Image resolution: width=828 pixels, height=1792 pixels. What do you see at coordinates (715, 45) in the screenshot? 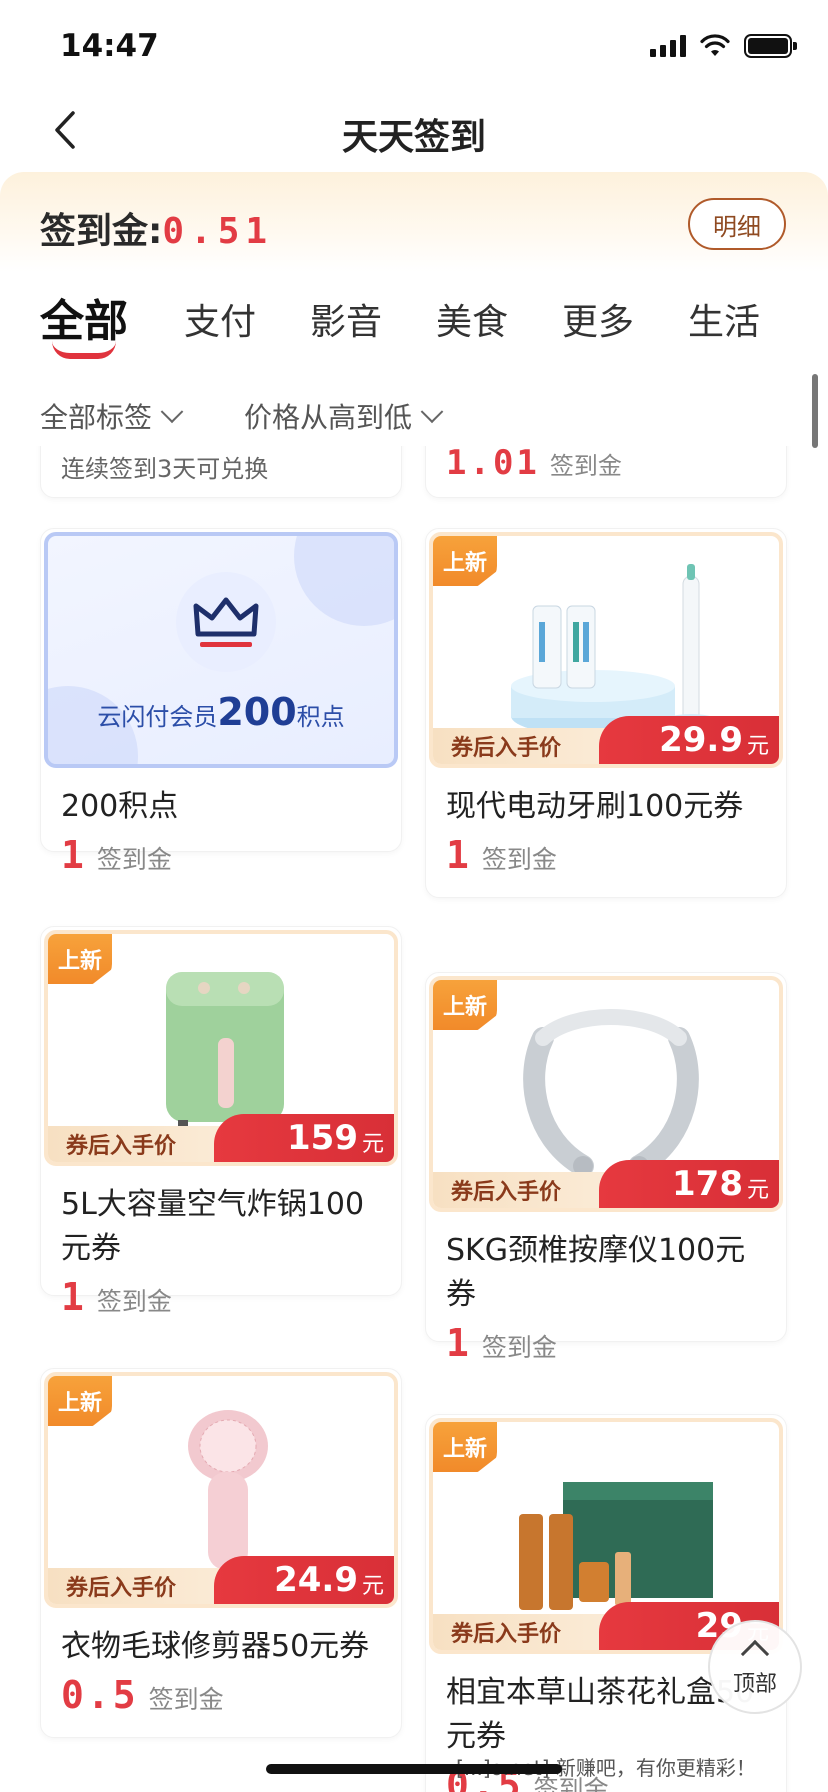
I see `wifi-icon` at bounding box center [715, 45].